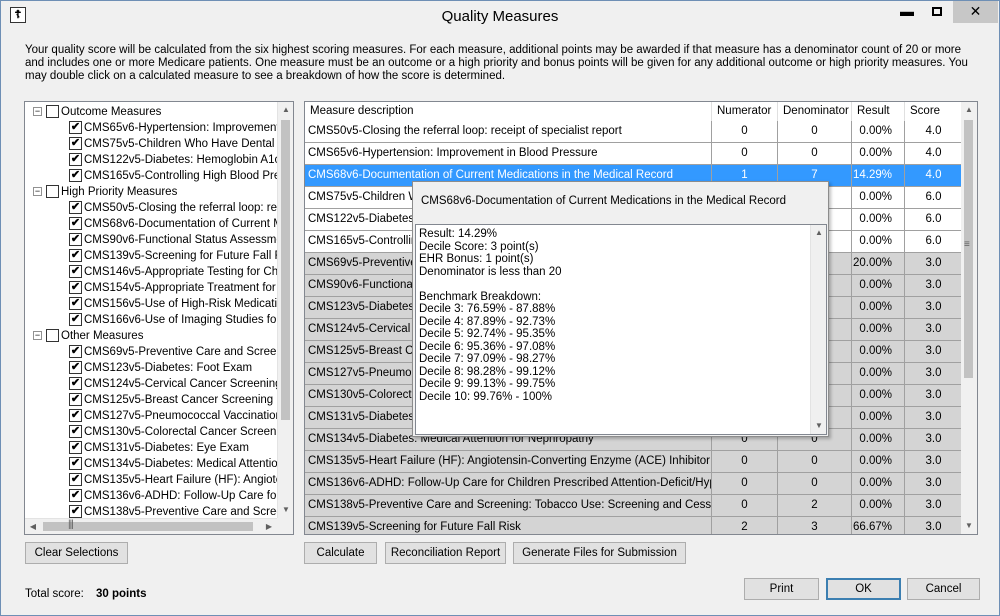 This screenshot has width=1000, height=616. Describe the element at coordinates (781, 589) in the screenshot. I see `print-button: Print` at that location.